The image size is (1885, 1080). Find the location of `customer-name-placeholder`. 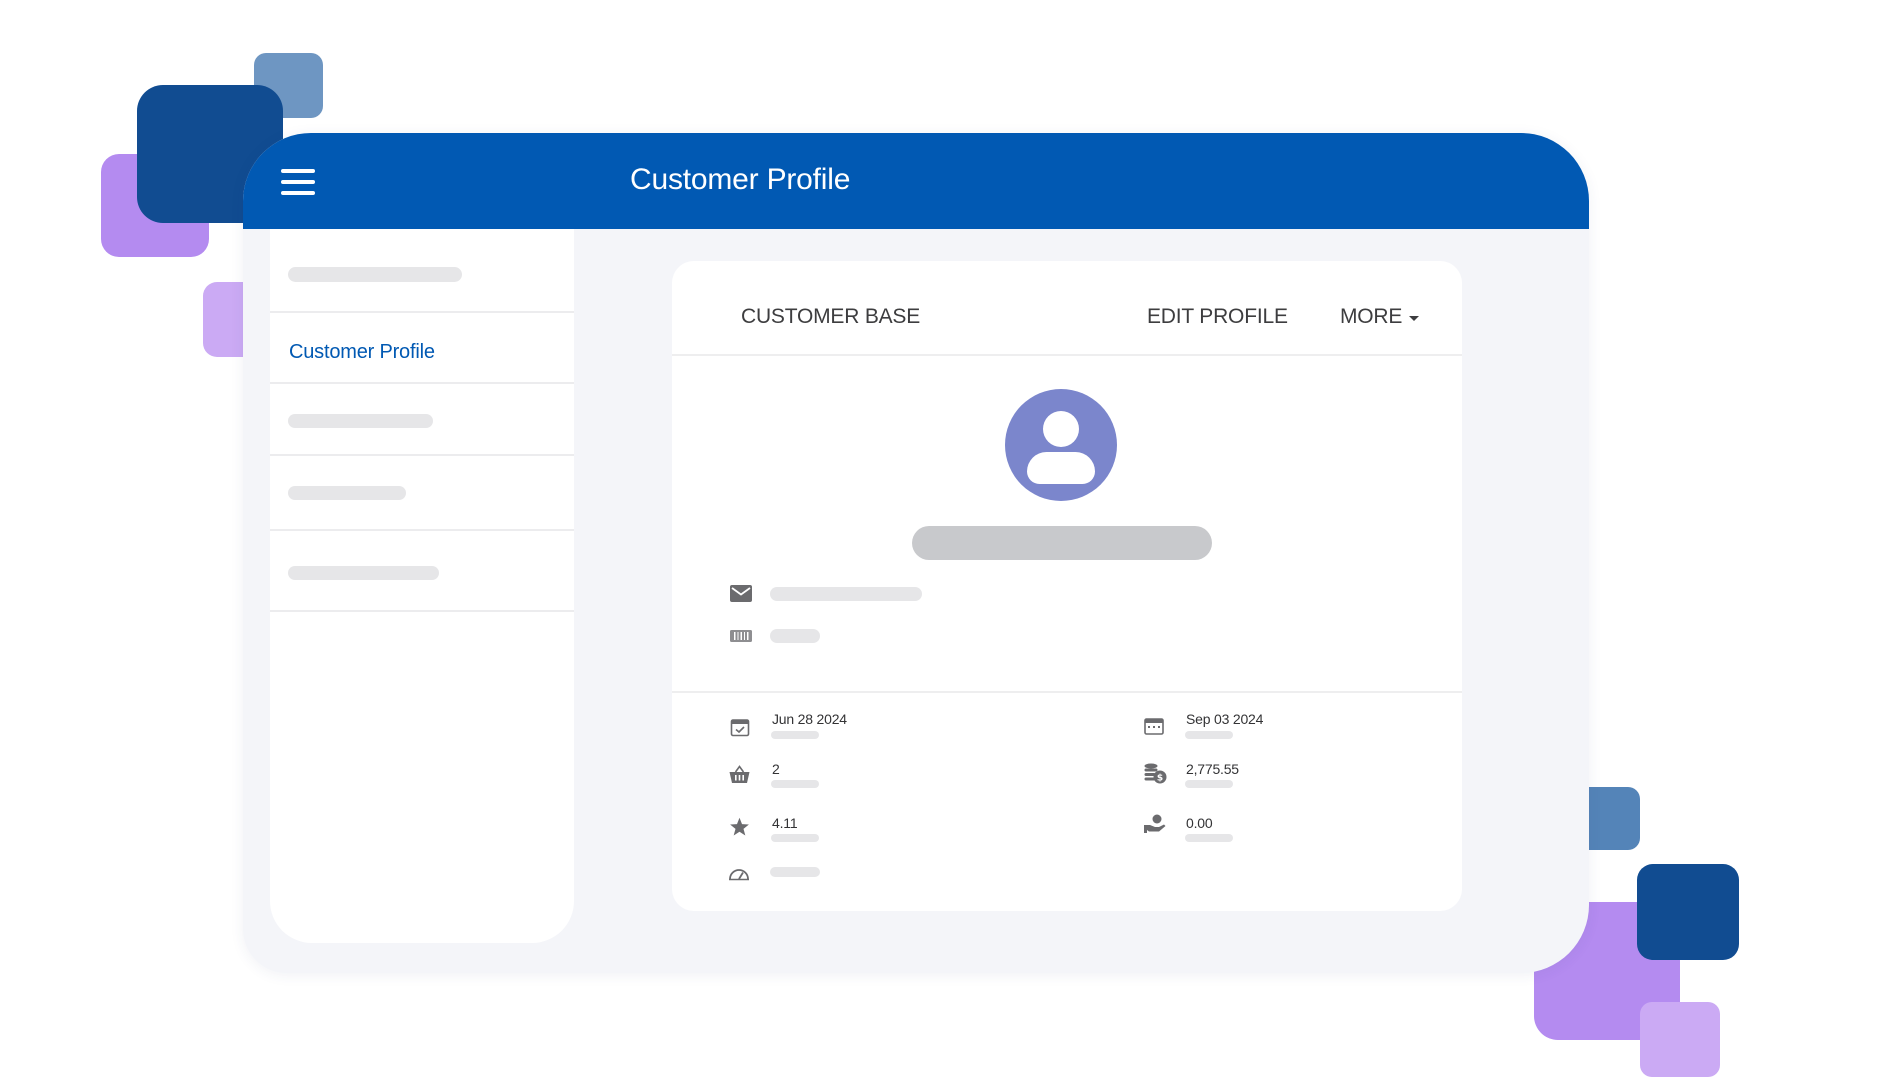

customer-name-placeholder is located at coordinates (1062, 543).